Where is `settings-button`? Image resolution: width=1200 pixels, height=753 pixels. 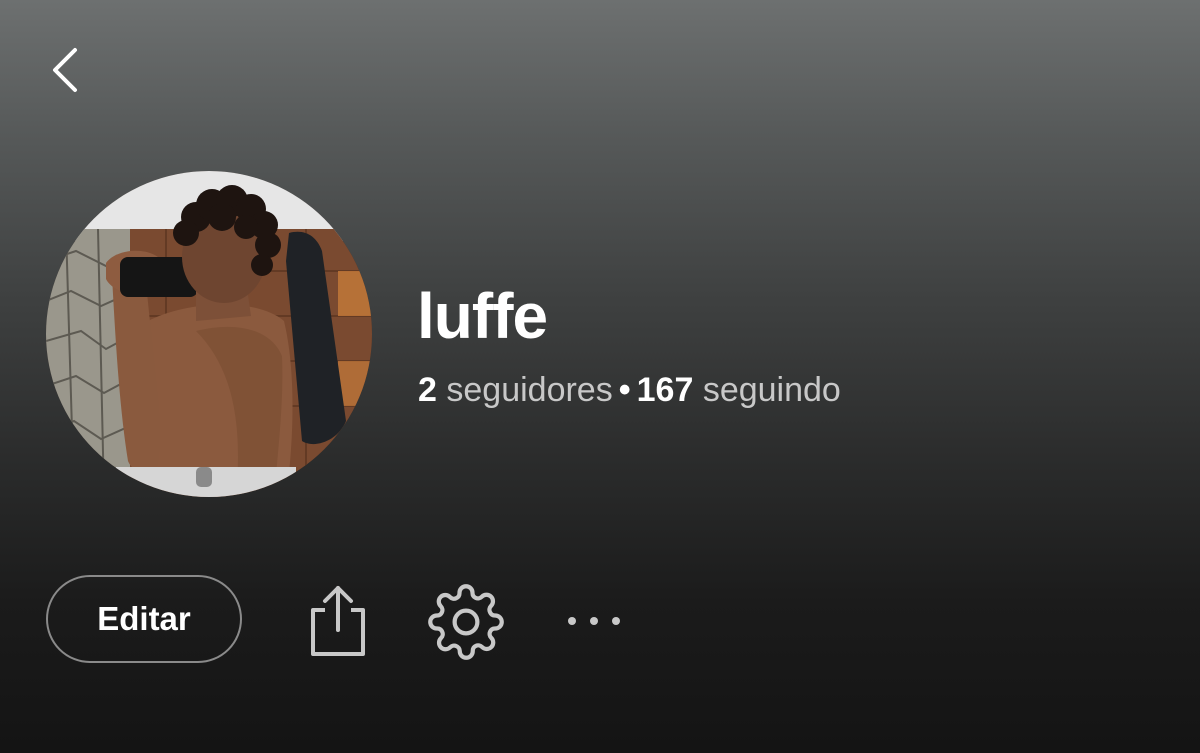
settings-button is located at coordinates (466, 622).